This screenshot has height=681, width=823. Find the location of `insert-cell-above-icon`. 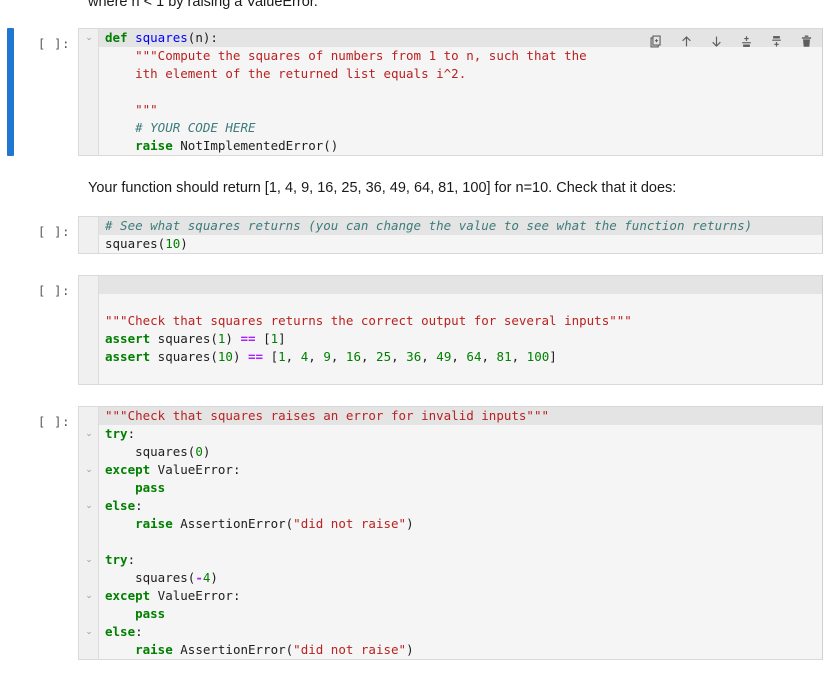

insert-cell-above-icon is located at coordinates (746, 41).